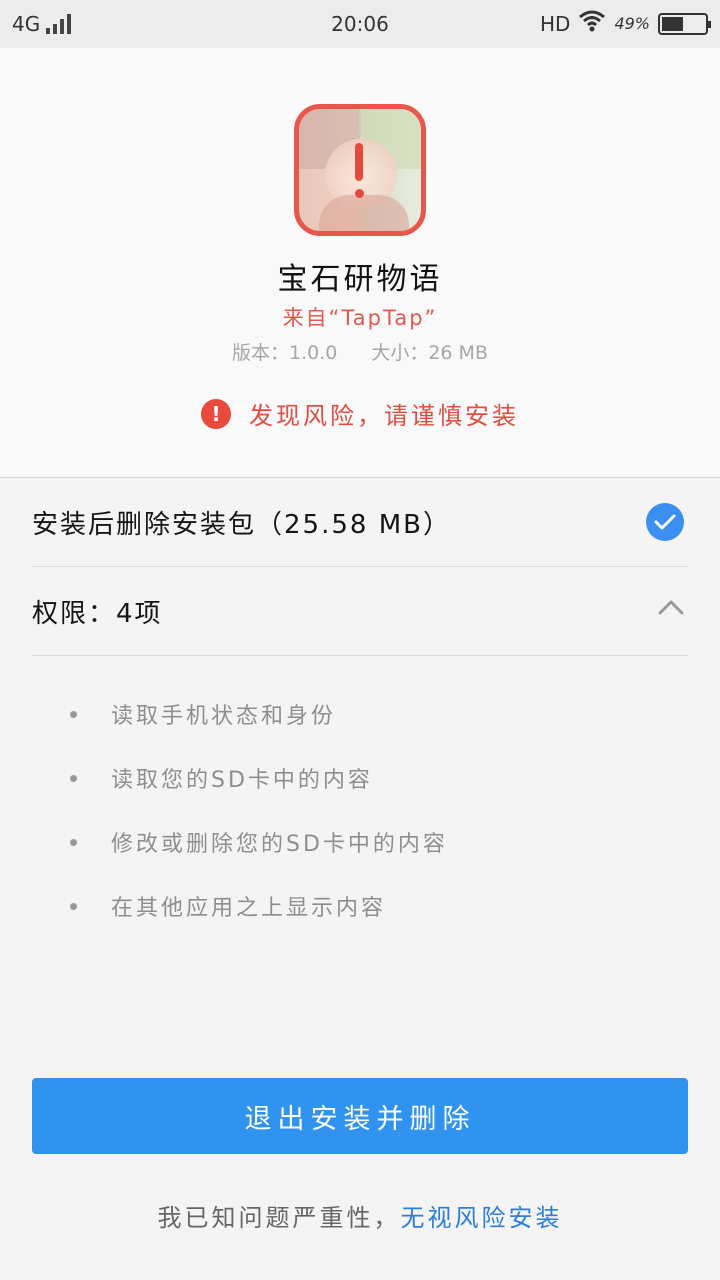  Describe the element at coordinates (360, 611) in the screenshot. I see `permissions-toggle: 权限：4项` at that location.